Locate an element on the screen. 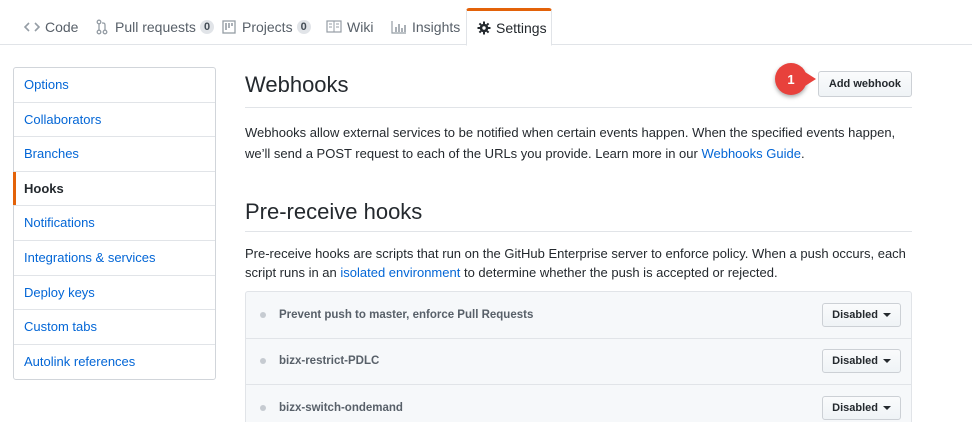 Image resolution: width=972 pixels, height=422 pixels. pre-receive-title: Pre-receive hooks is located at coordinates (334, 211).